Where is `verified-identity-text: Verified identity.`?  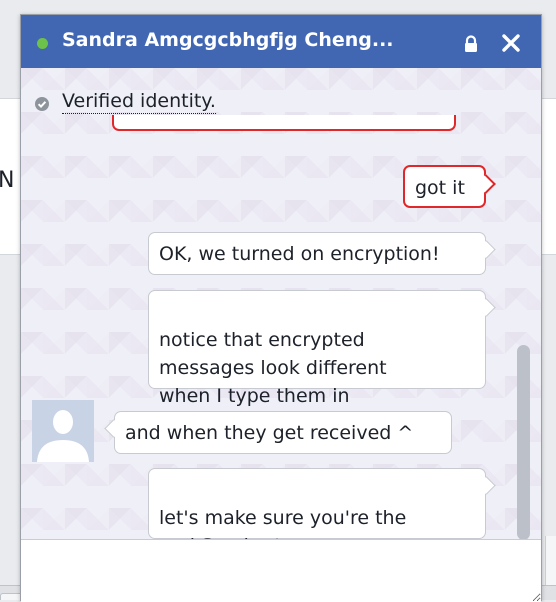 verified-identity-text: Verified identity. is located at coordinates (139, 102).